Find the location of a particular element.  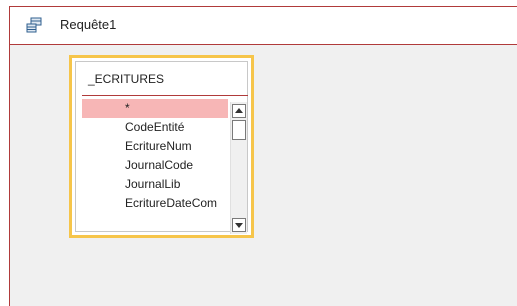

field-item-all: * is located at coordinates (155, 108).